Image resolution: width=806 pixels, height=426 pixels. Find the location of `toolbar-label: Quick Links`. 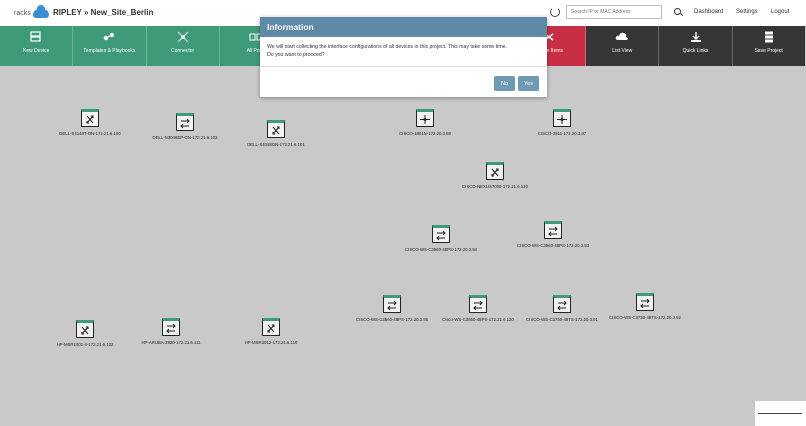

toolbar-label: Quick Links is located at coordinates (695, 51).